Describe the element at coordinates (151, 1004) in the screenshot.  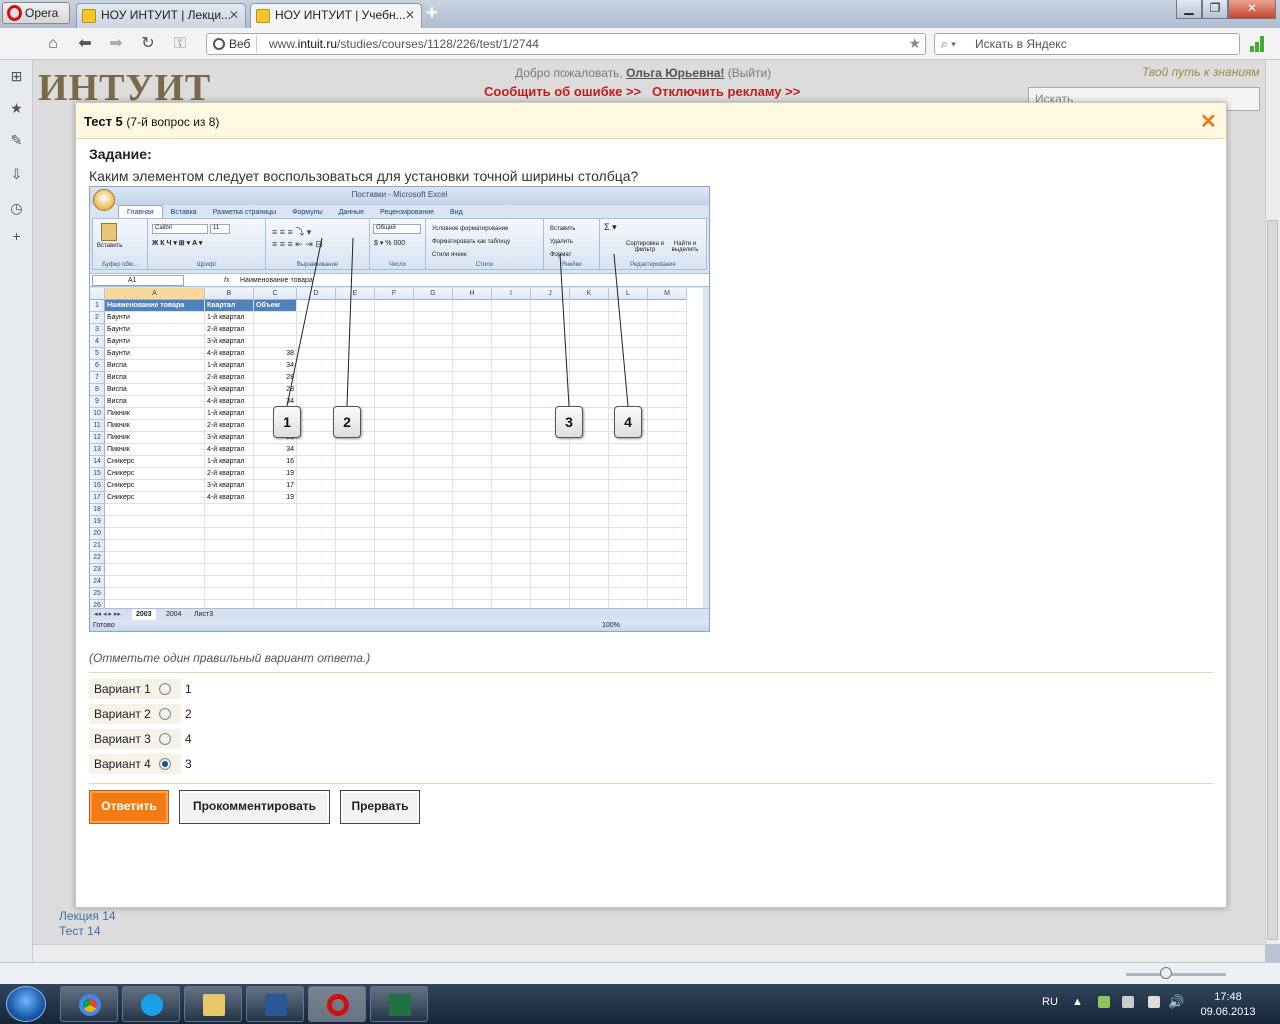
I see `taskbar-skype` at that location.